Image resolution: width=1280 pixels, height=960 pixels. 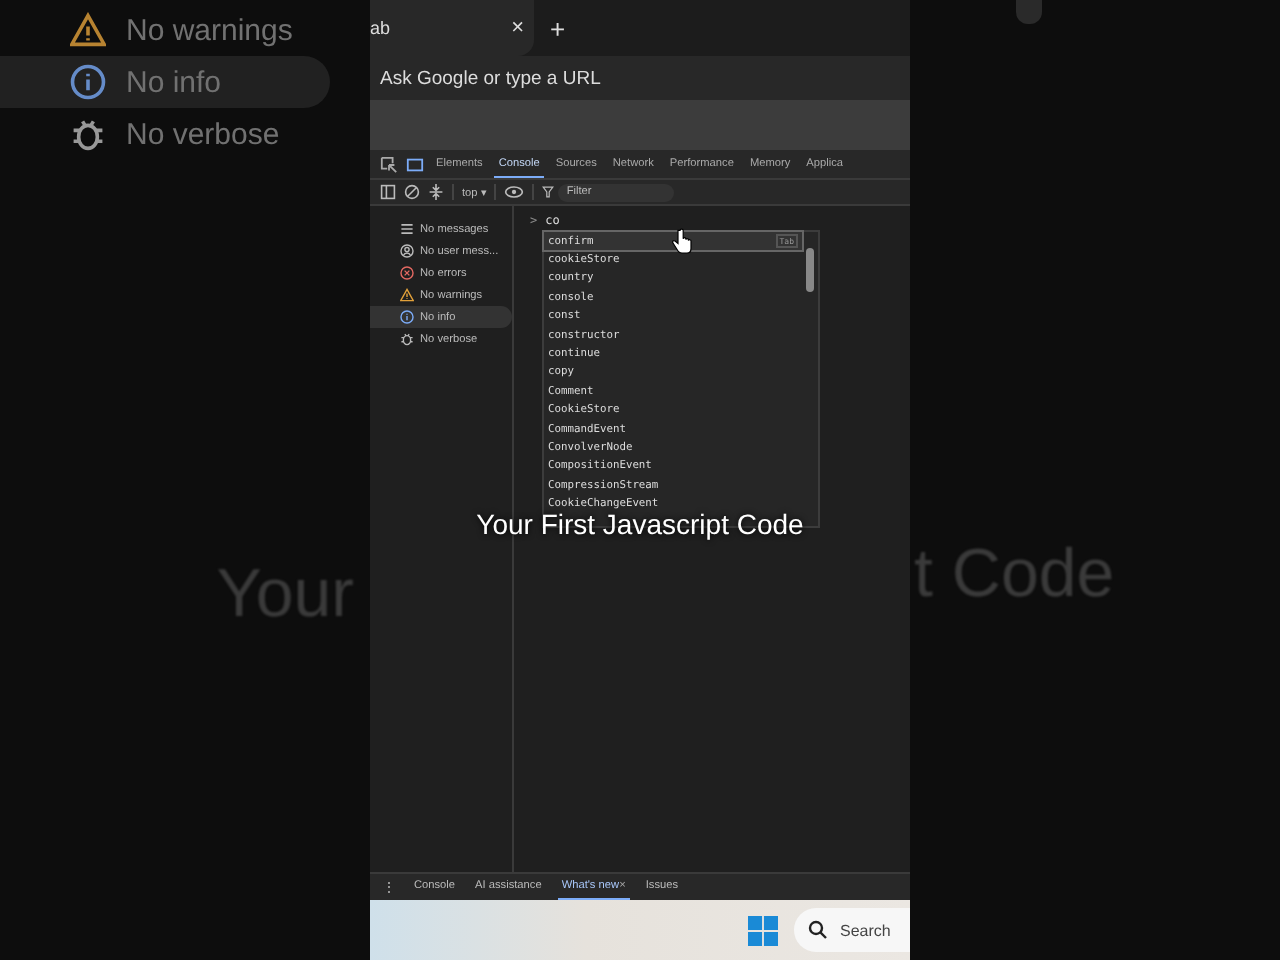 I want to click on browser-tab: ab ×, so click(x=452, y=28).